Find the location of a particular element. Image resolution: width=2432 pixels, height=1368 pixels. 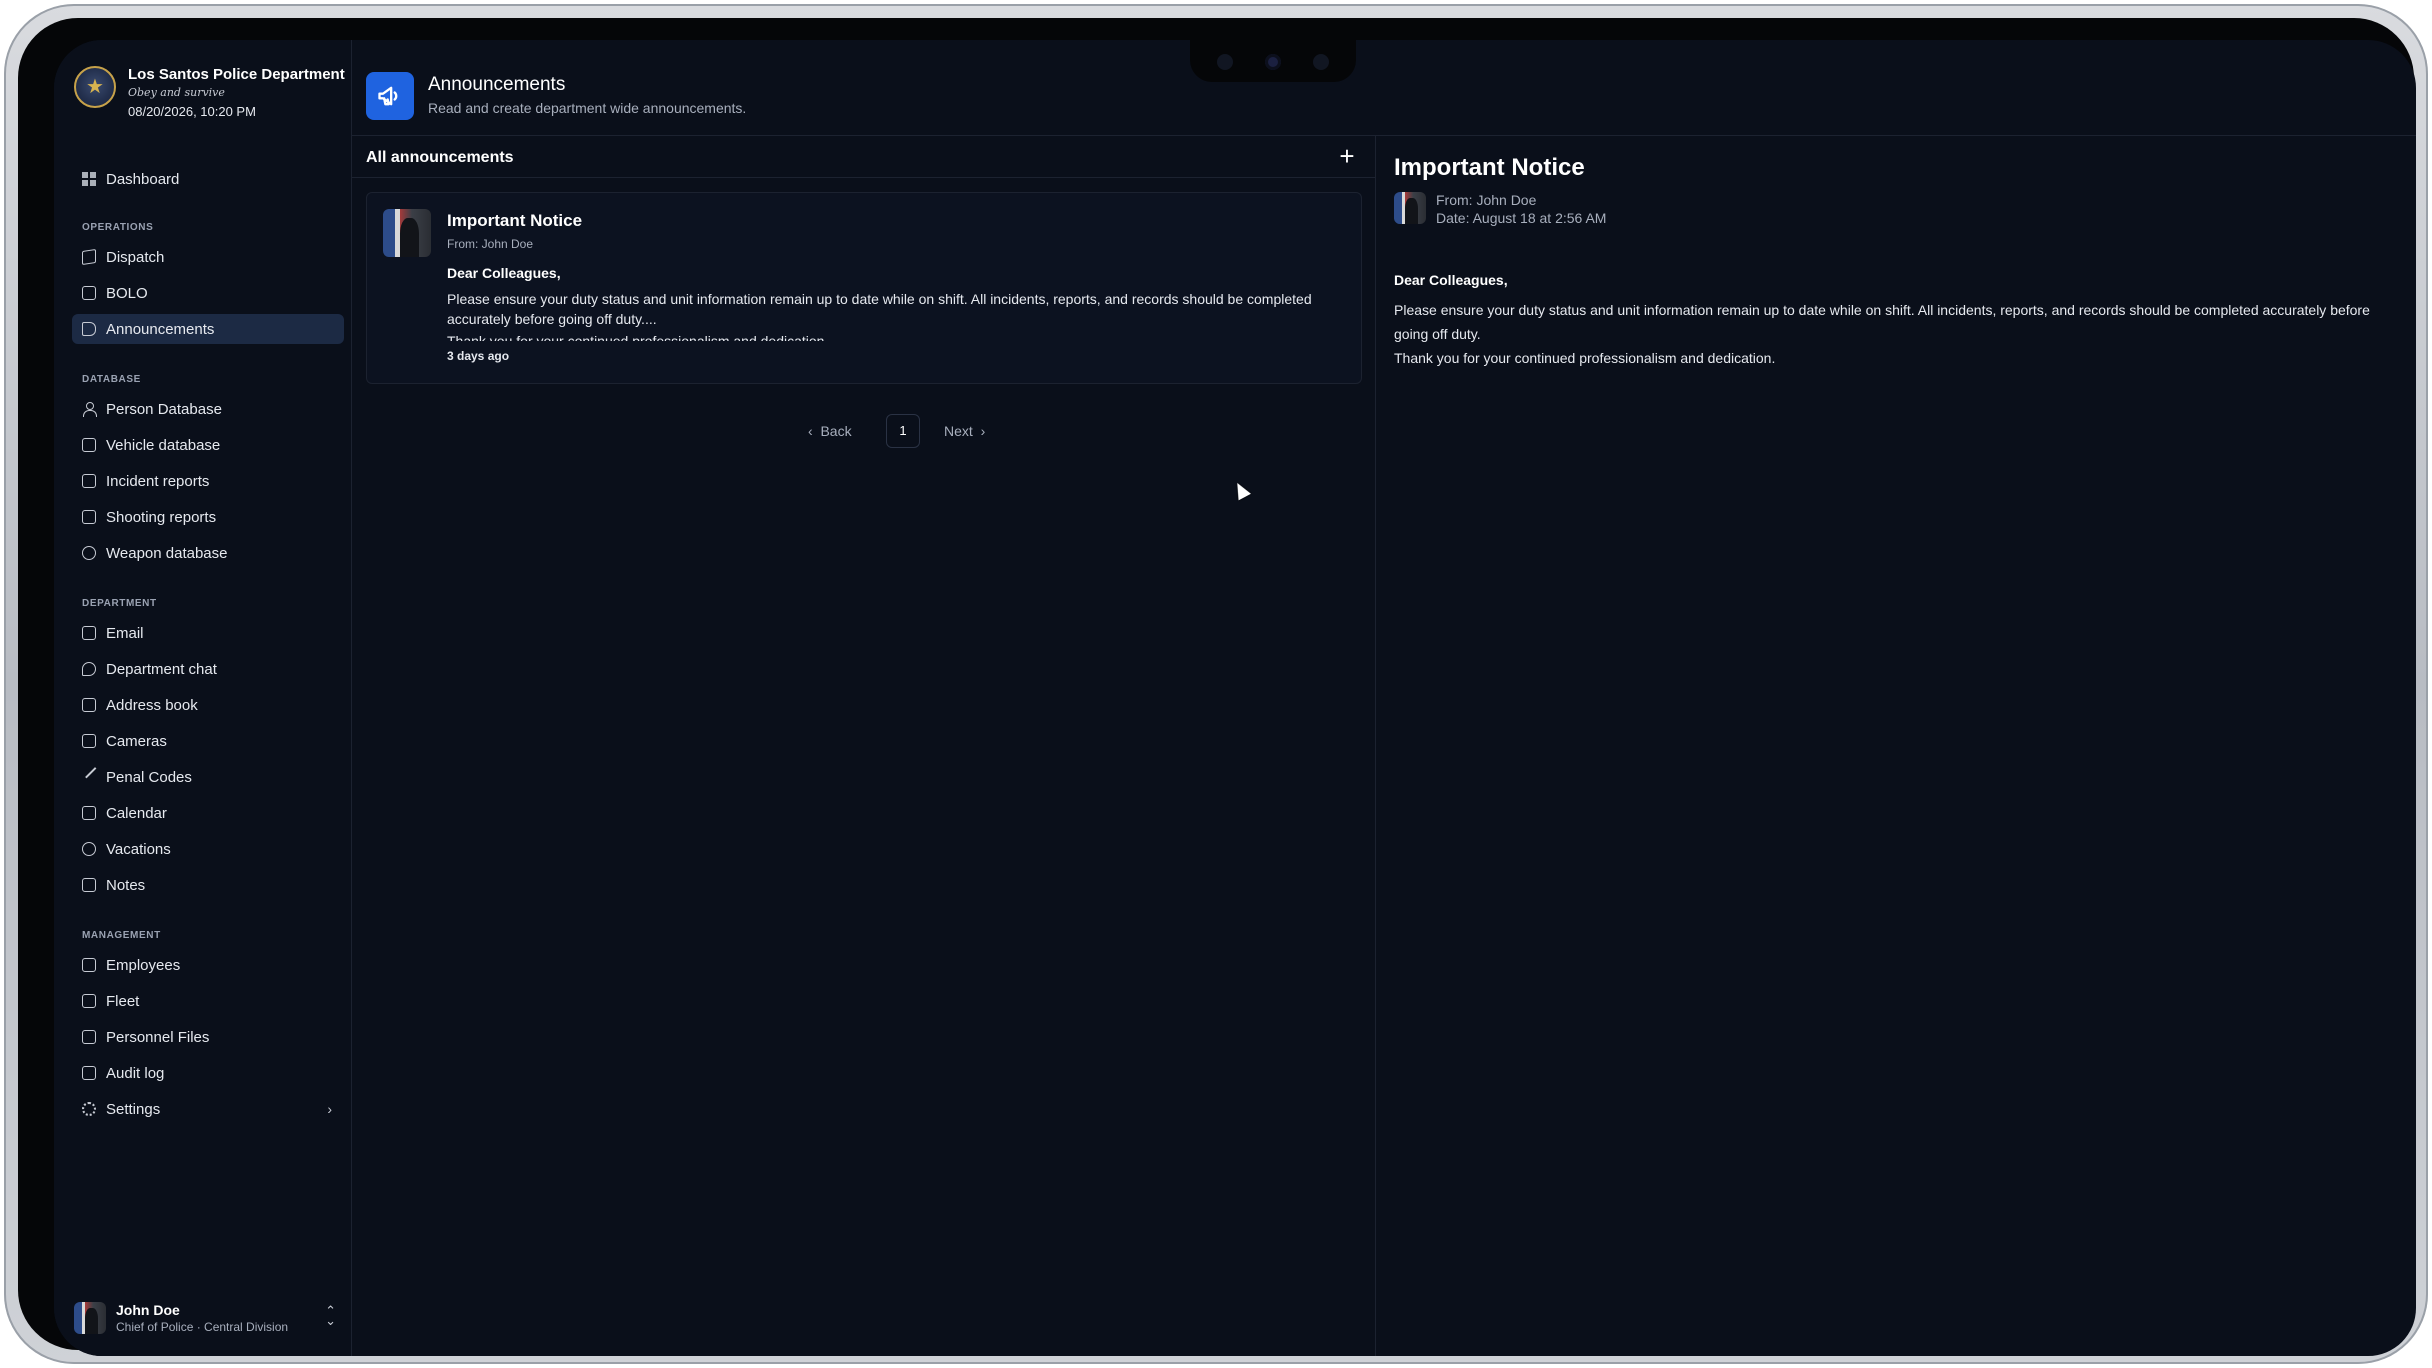

brand-name: Los Santos Police Department is located at coordinates (236, 74).